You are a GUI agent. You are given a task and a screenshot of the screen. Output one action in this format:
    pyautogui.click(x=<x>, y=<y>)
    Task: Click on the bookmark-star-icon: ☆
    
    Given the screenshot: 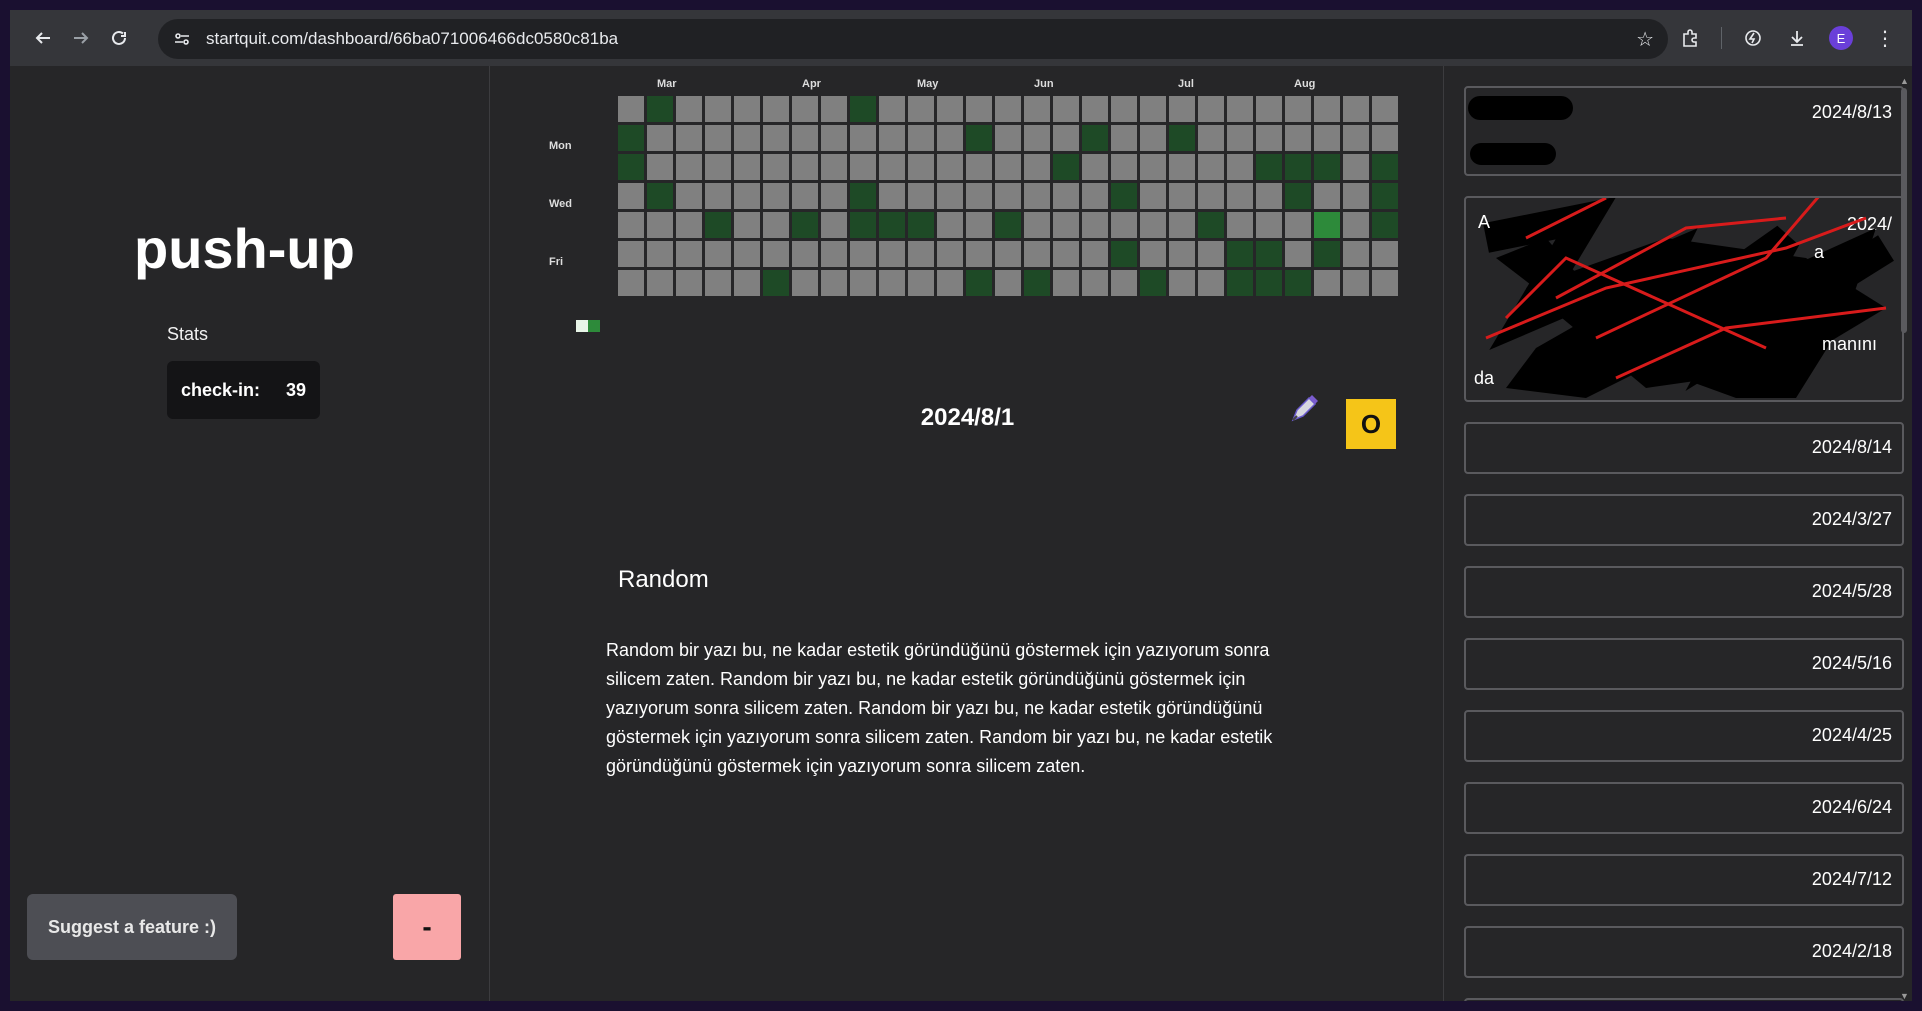 What is the action you would take?
    pyautogui.click(x=1645, y=39)
    